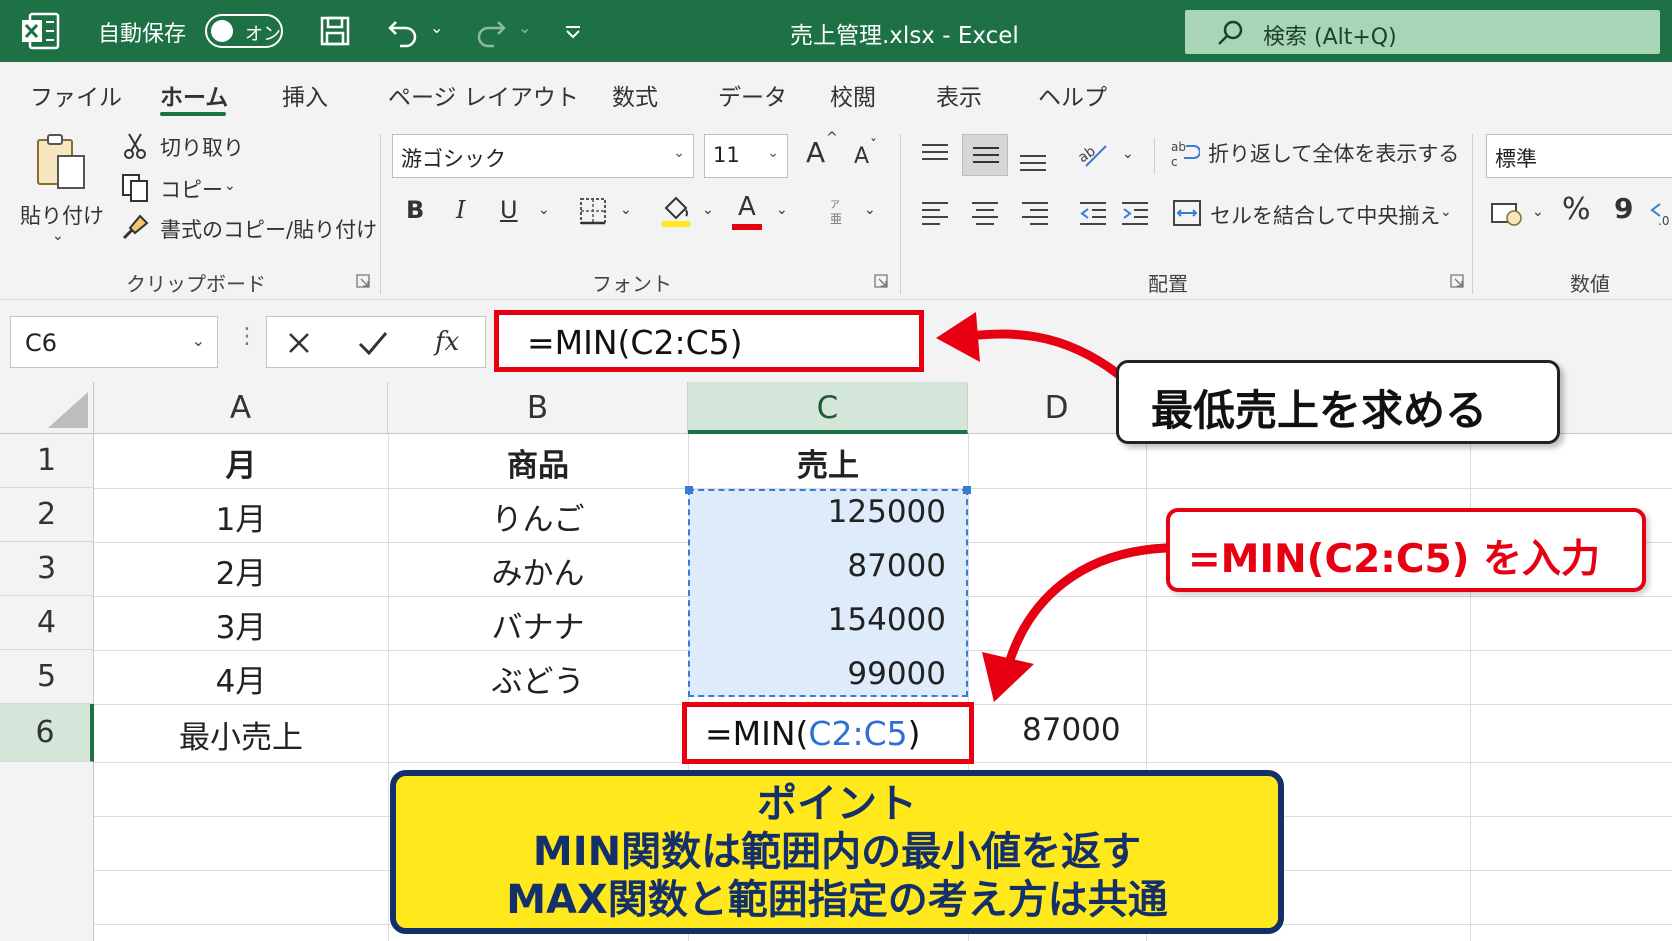 The width and height of the screenshot is (1672, 941). Describe the element at coordinates (436, 27) in the screenshot. I see `undo-dropdown-icon: ⌄` at that location.